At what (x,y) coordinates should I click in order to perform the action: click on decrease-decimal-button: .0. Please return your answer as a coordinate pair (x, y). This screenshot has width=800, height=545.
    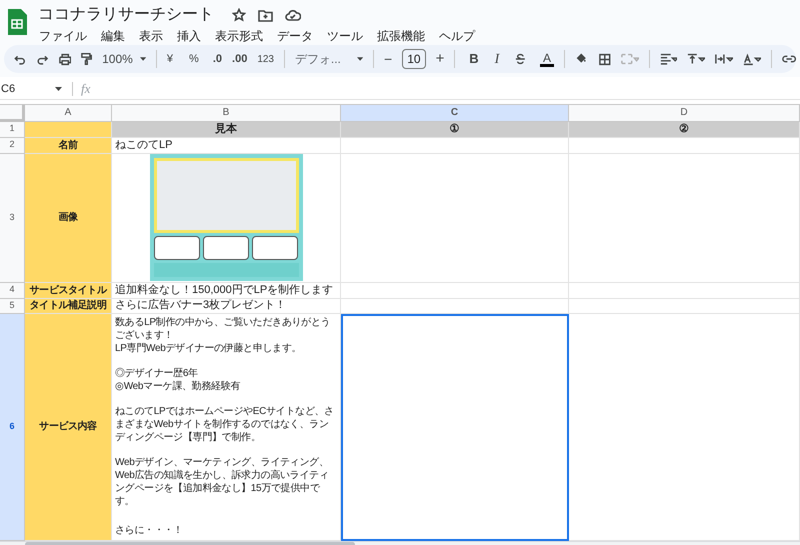
    Looking at the image, I should click on (217, 59).